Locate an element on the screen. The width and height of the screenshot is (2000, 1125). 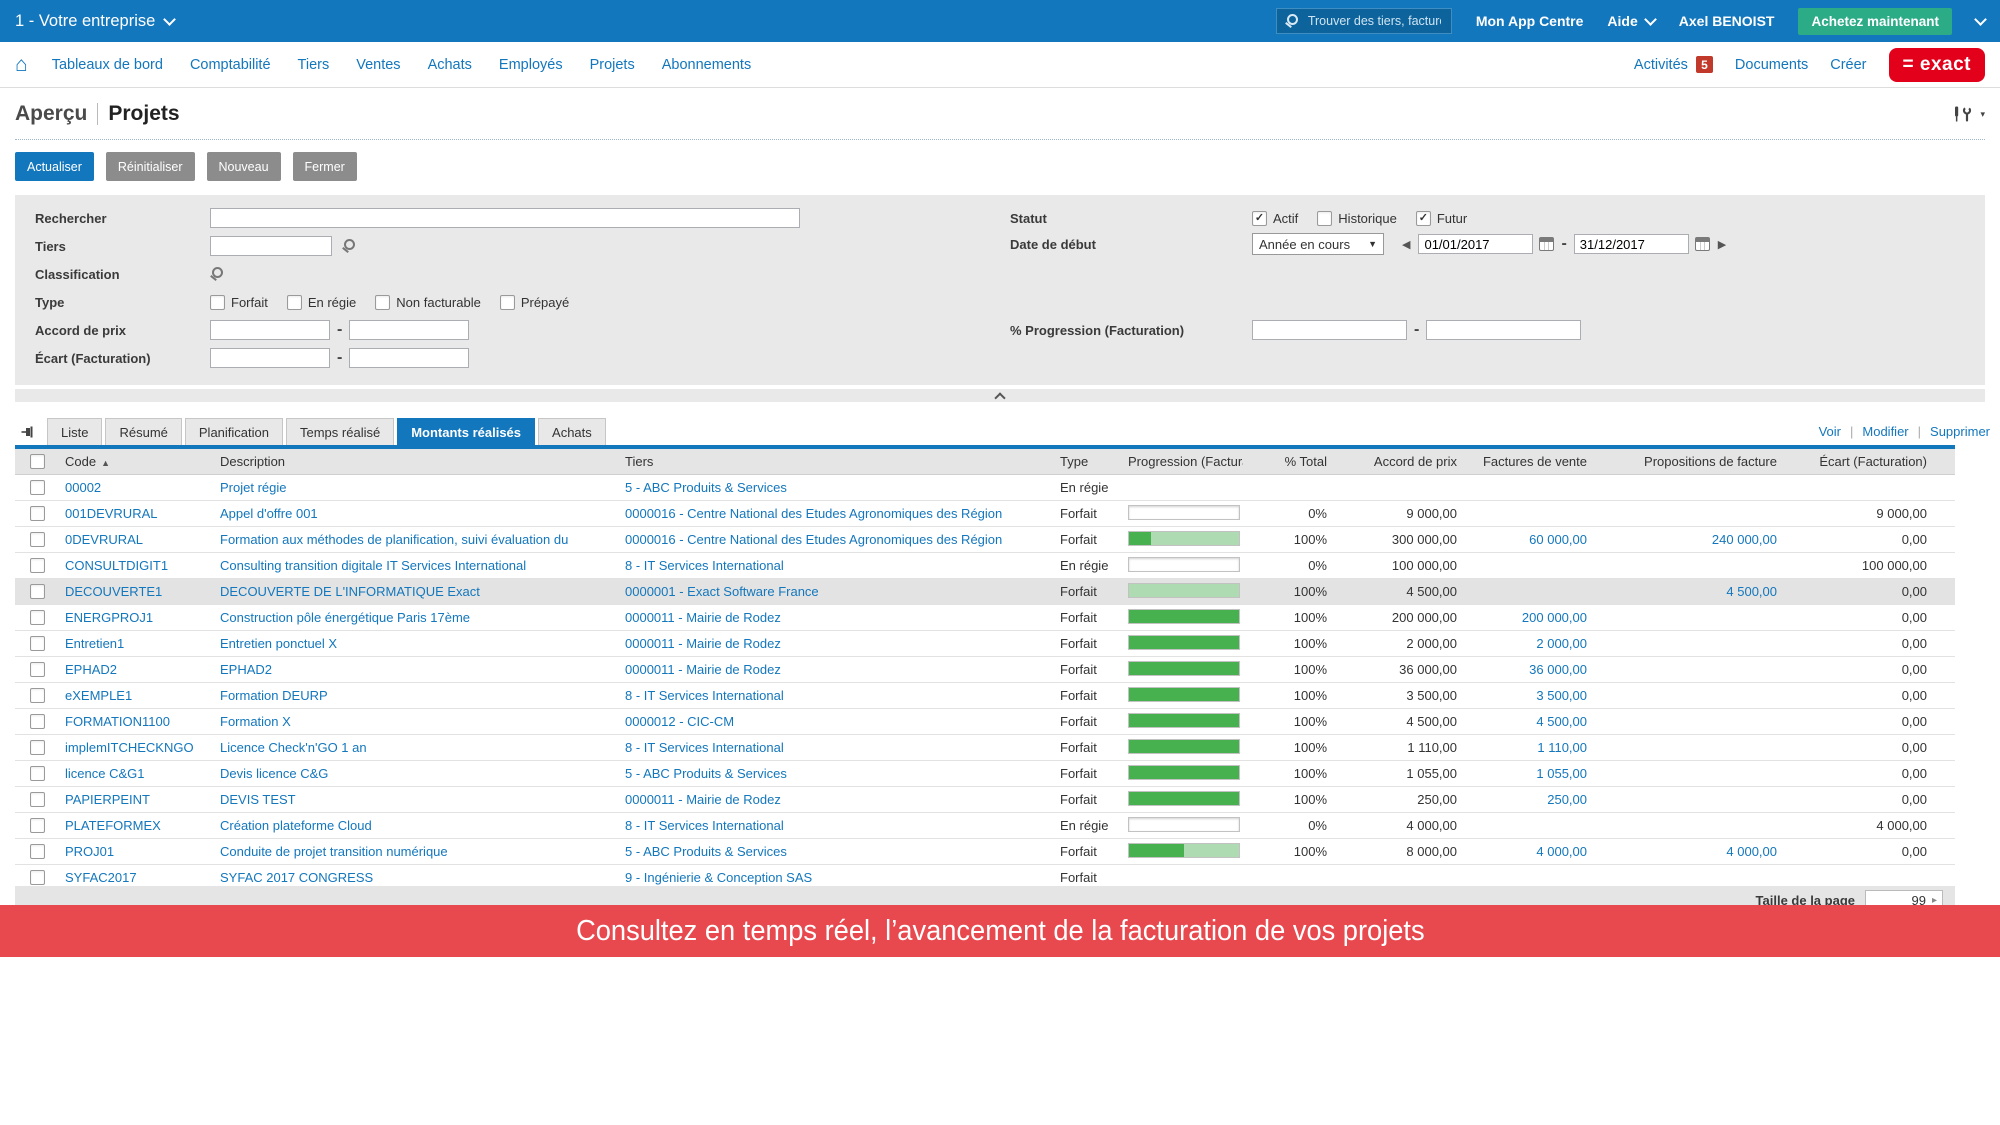
column-header-propositions: Propositions de facture is located at coordinates (1690, 461).